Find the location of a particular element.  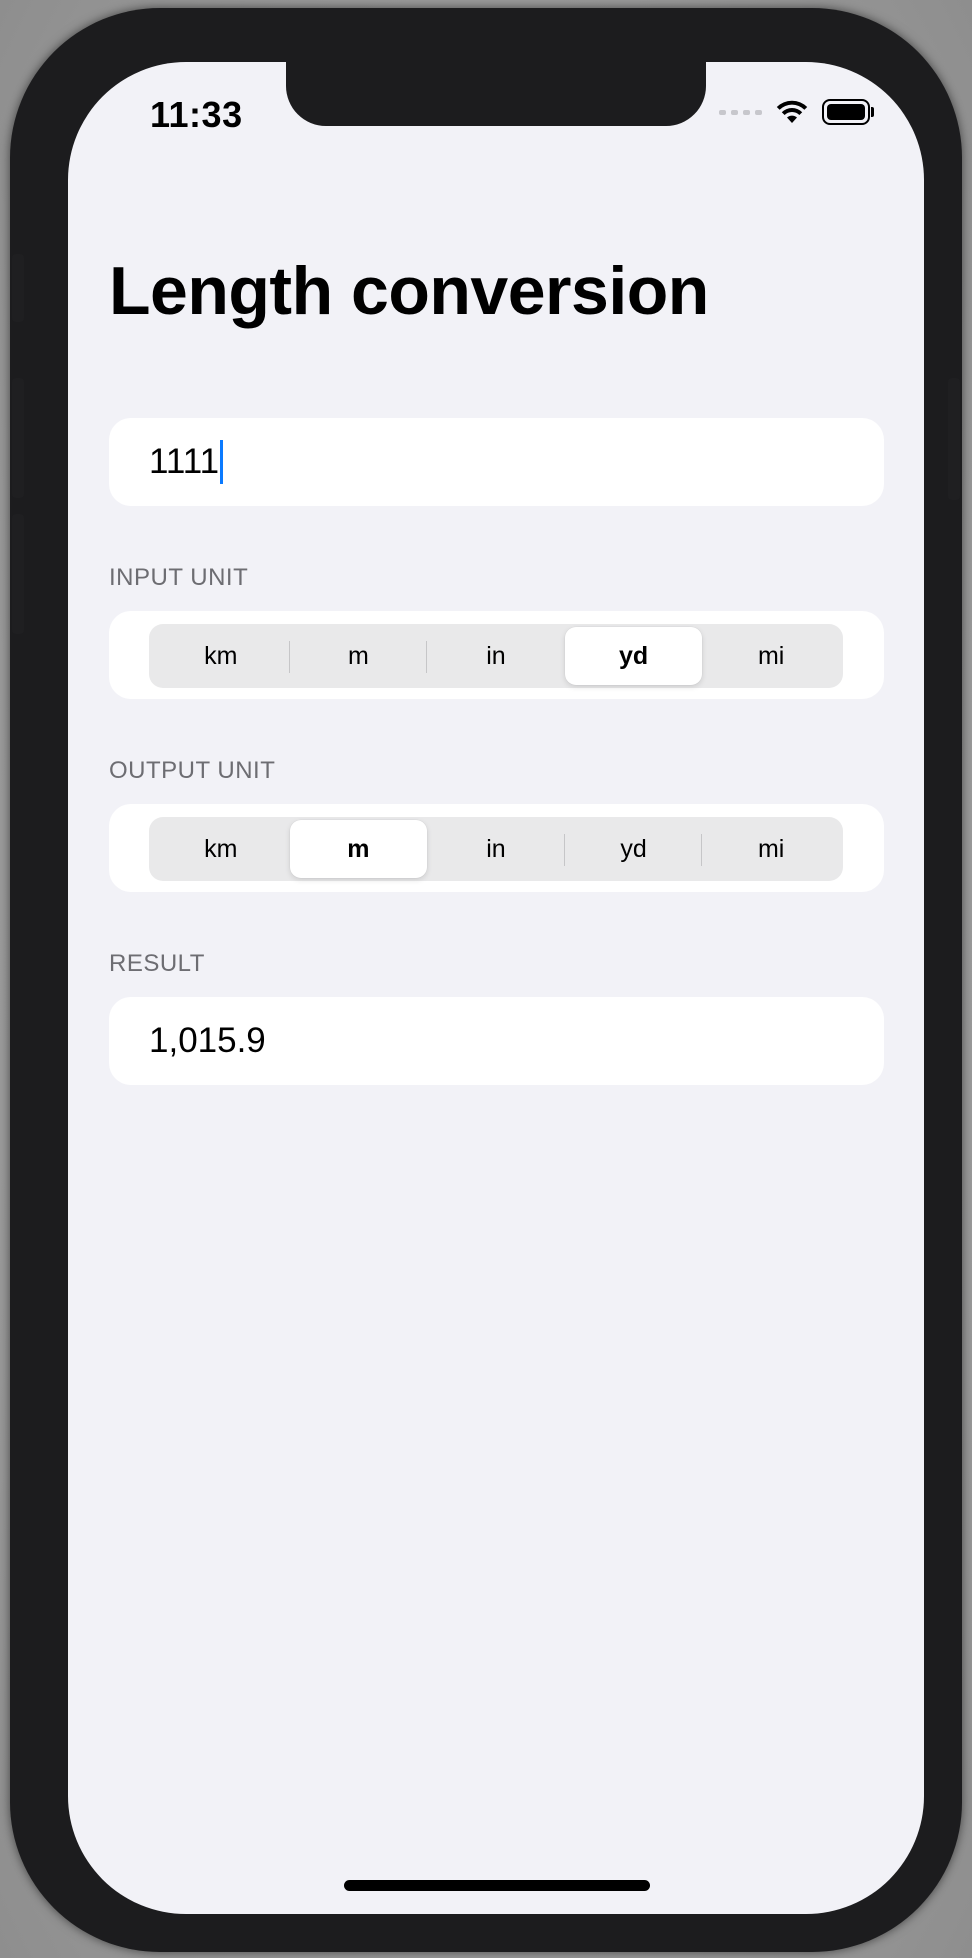

input-unit-card: km m in yd mi is located at coordinates (496, 655).